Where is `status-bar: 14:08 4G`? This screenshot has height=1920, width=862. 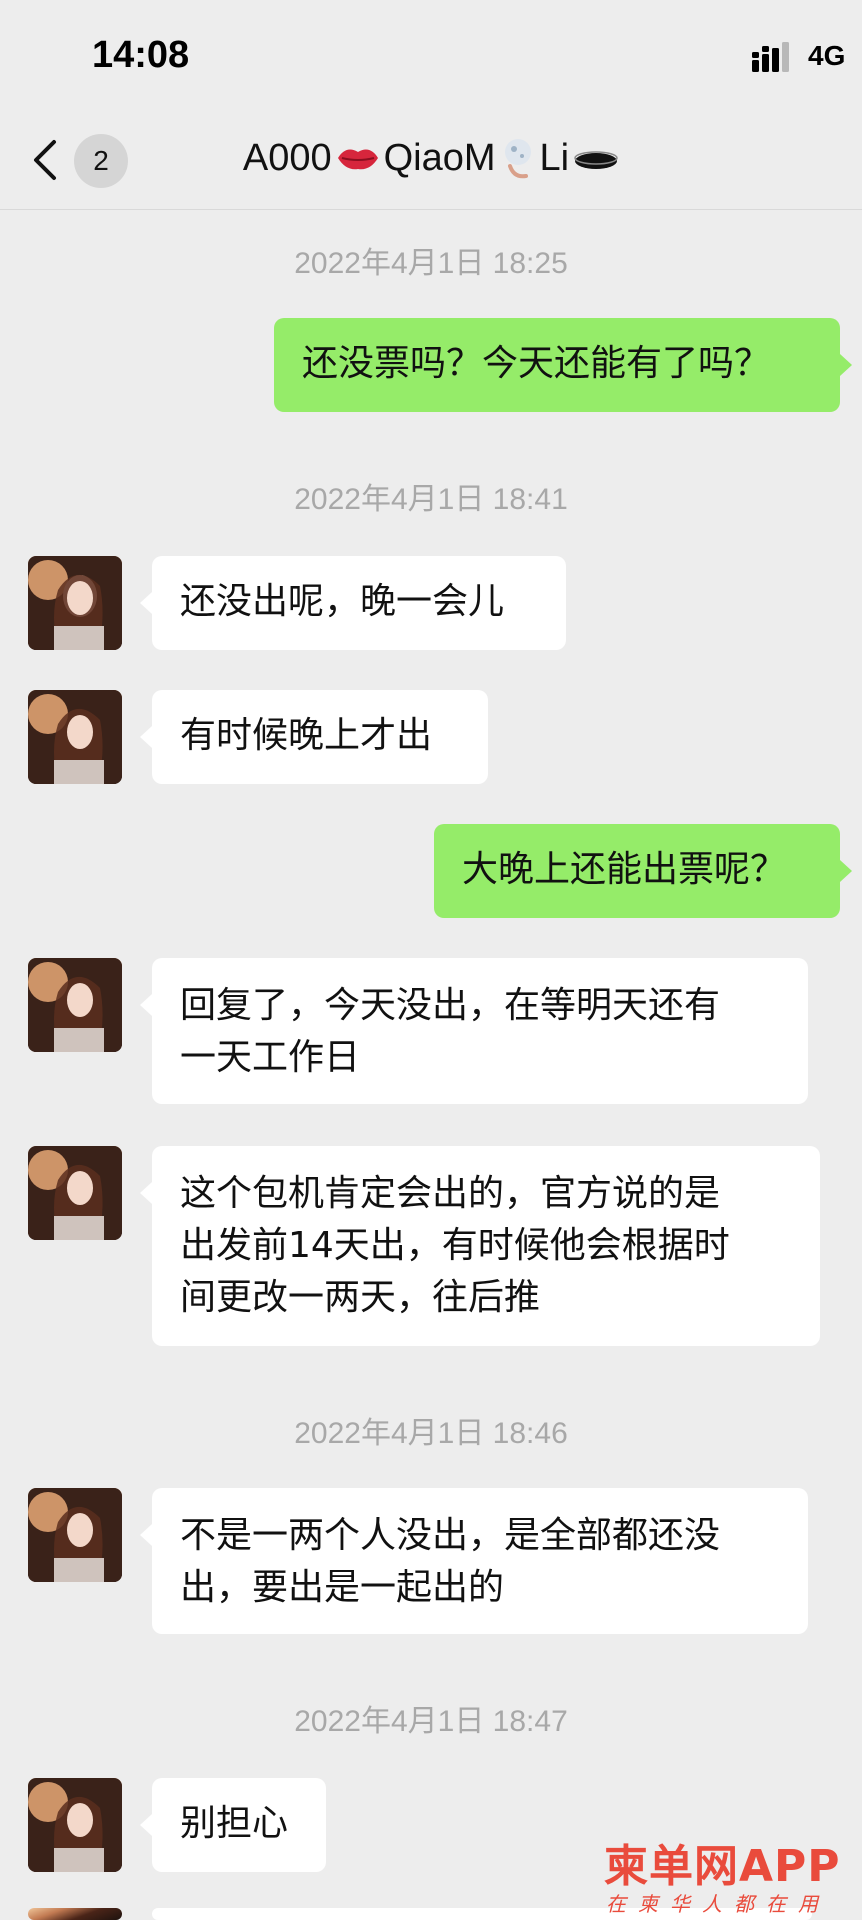
status-bar: 14:08 4G is located at coordinates (431, 55).